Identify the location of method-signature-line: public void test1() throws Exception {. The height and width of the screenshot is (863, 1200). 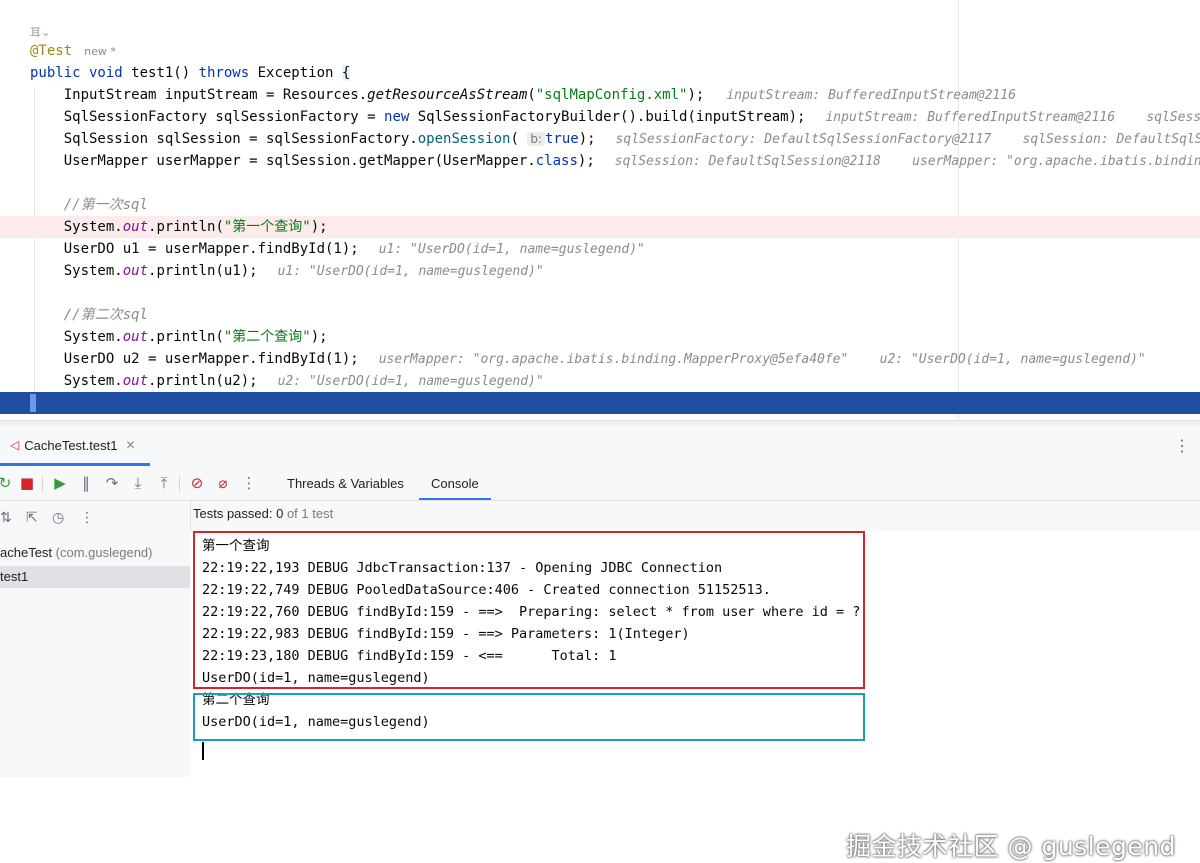
(600, 73).